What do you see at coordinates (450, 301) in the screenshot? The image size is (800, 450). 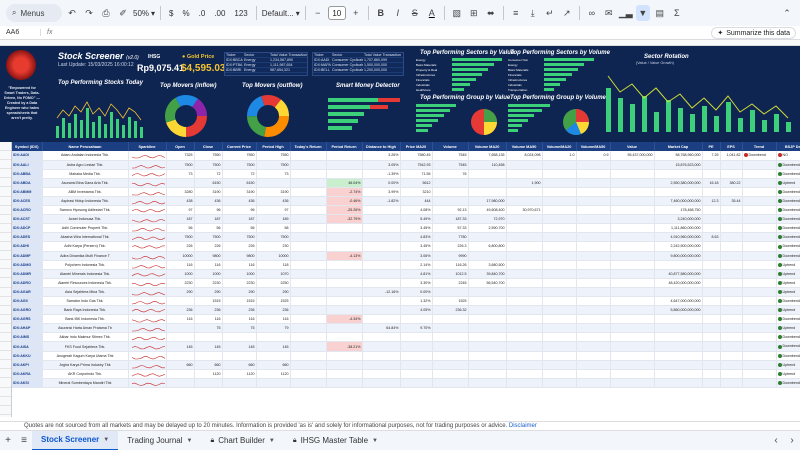 I see `table-cell: 1525` at bounding box center [450, 301].